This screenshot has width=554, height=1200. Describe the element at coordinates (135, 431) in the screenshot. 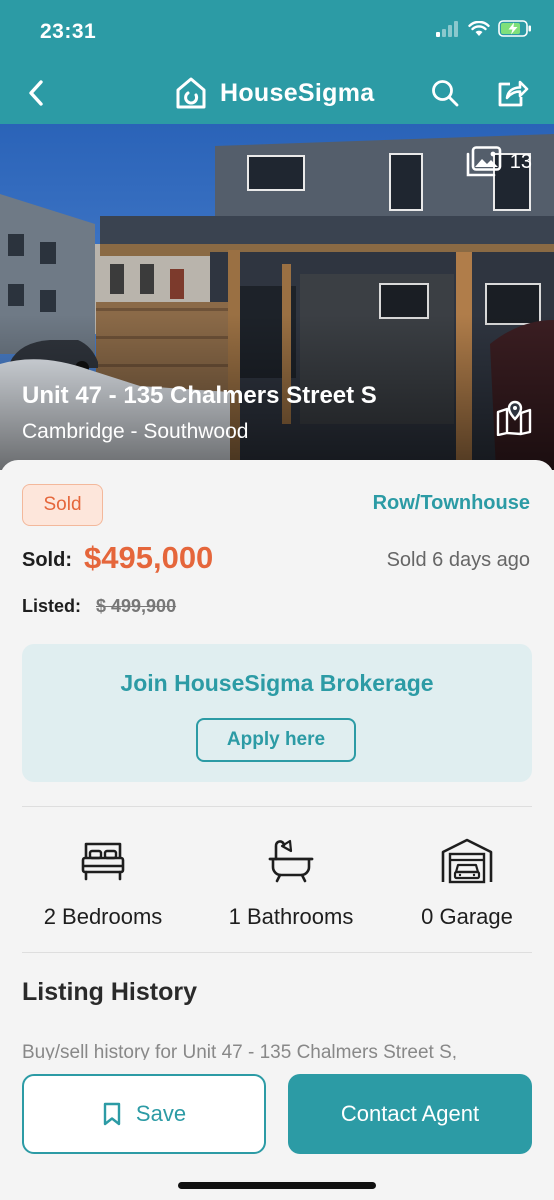

I see `listing-area: Cambridge - Southwood` at that location.